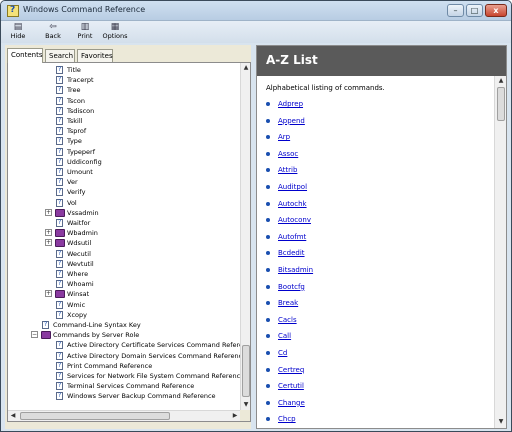  I want to click on tab-search: Search, so click(60, 55).